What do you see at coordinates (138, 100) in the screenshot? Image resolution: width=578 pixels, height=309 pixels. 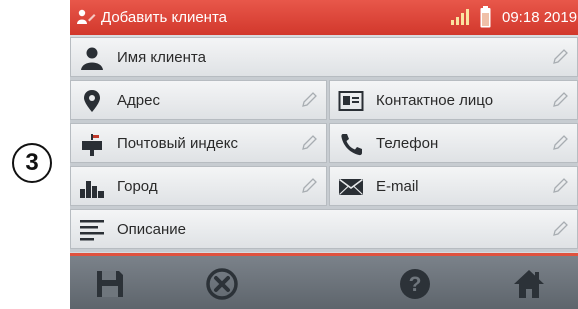 I see `address-label: Адрес` at bounding box center [138, 100].